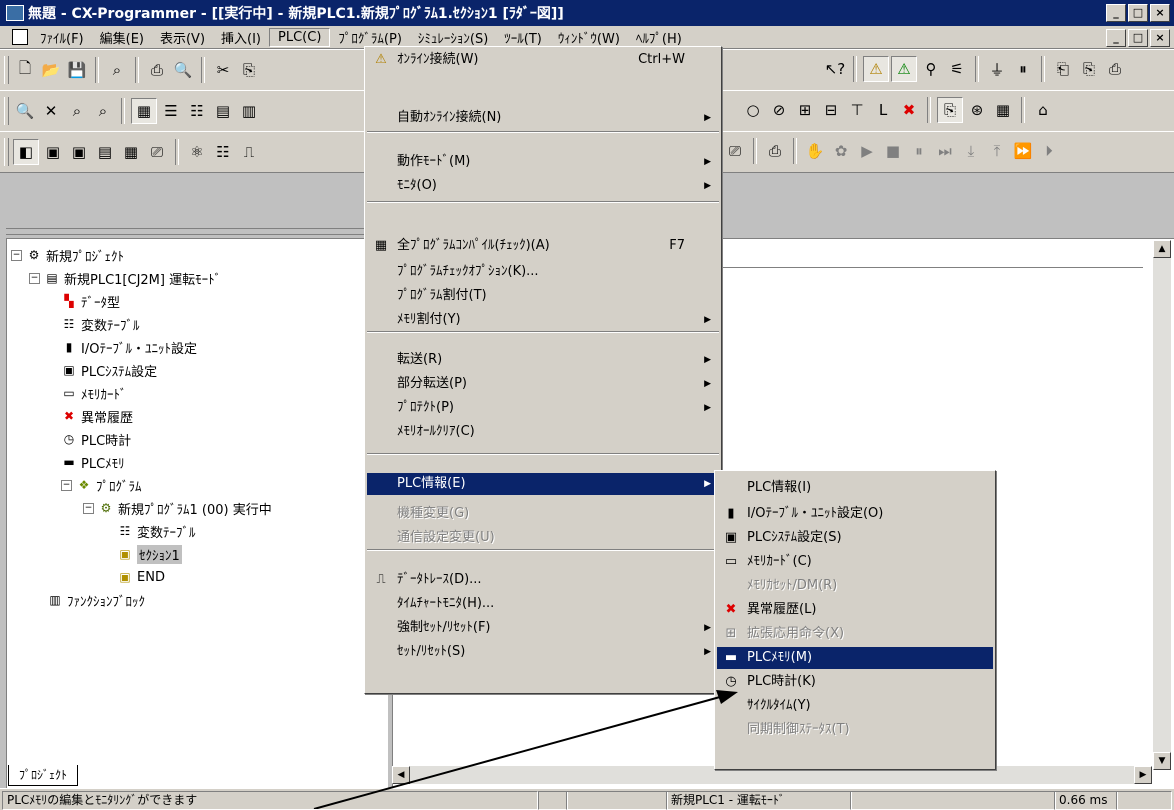 The height and width of the screenshot is (810, 1174). Describe the element at coordinates (805, 110) in the screenshot. I see `contact-icon: ⊞` at that location.